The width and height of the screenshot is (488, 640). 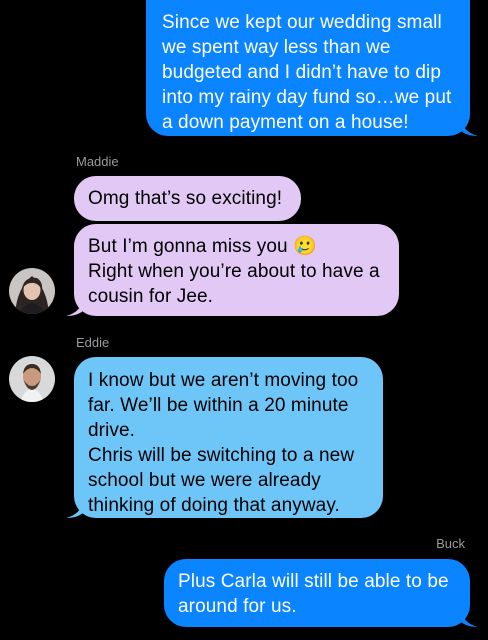 I want to click on sender-name-maddie: Maddie, so click(x=97, y=161).